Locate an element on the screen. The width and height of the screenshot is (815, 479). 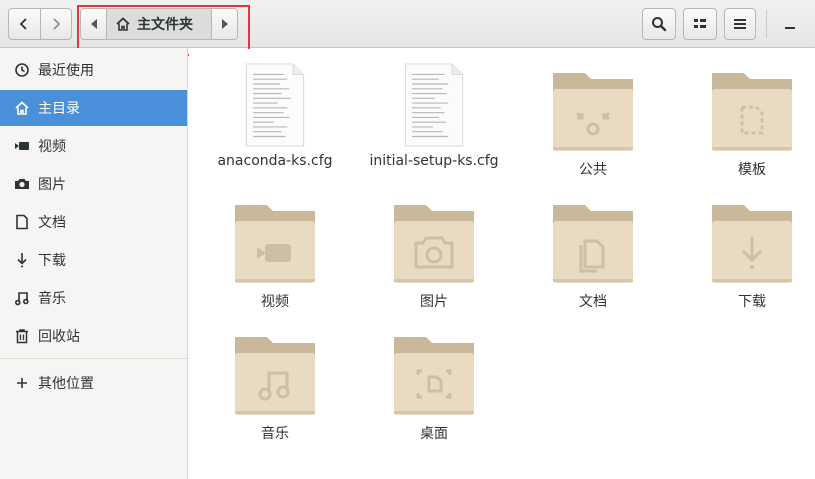
sidebar-item-label: 其他位置 is located at coordinates (66, 384).